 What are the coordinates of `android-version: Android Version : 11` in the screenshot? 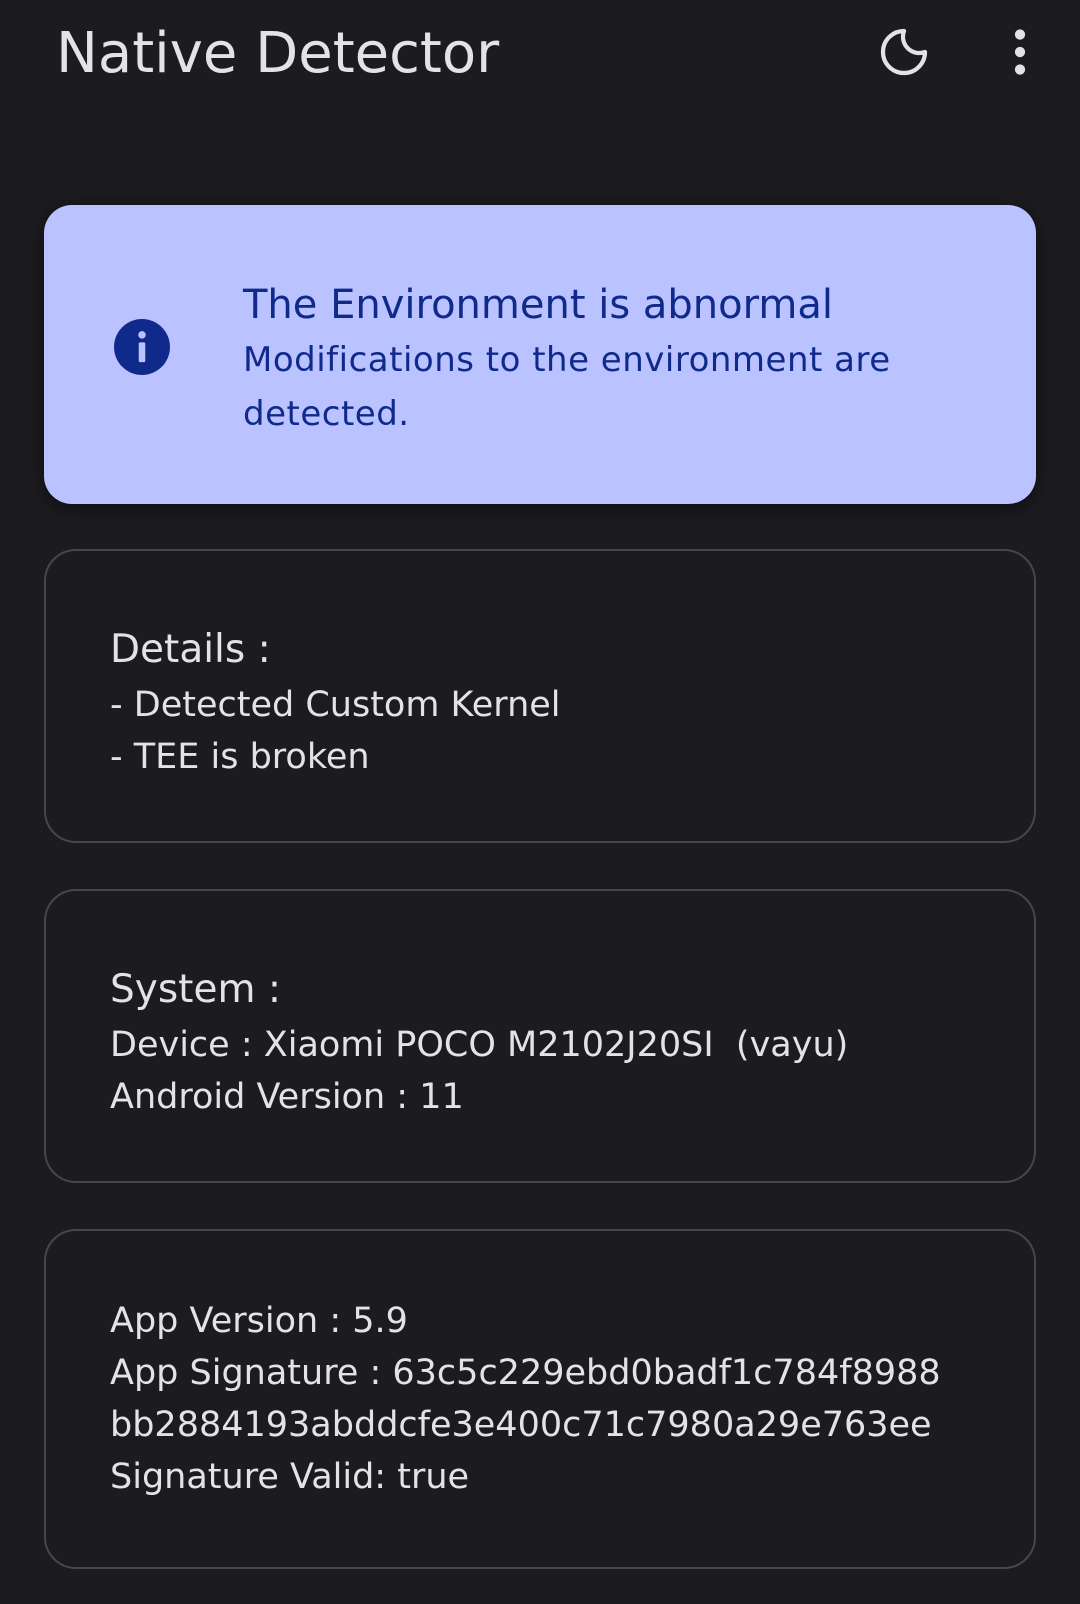 It's located at (287, 1097).